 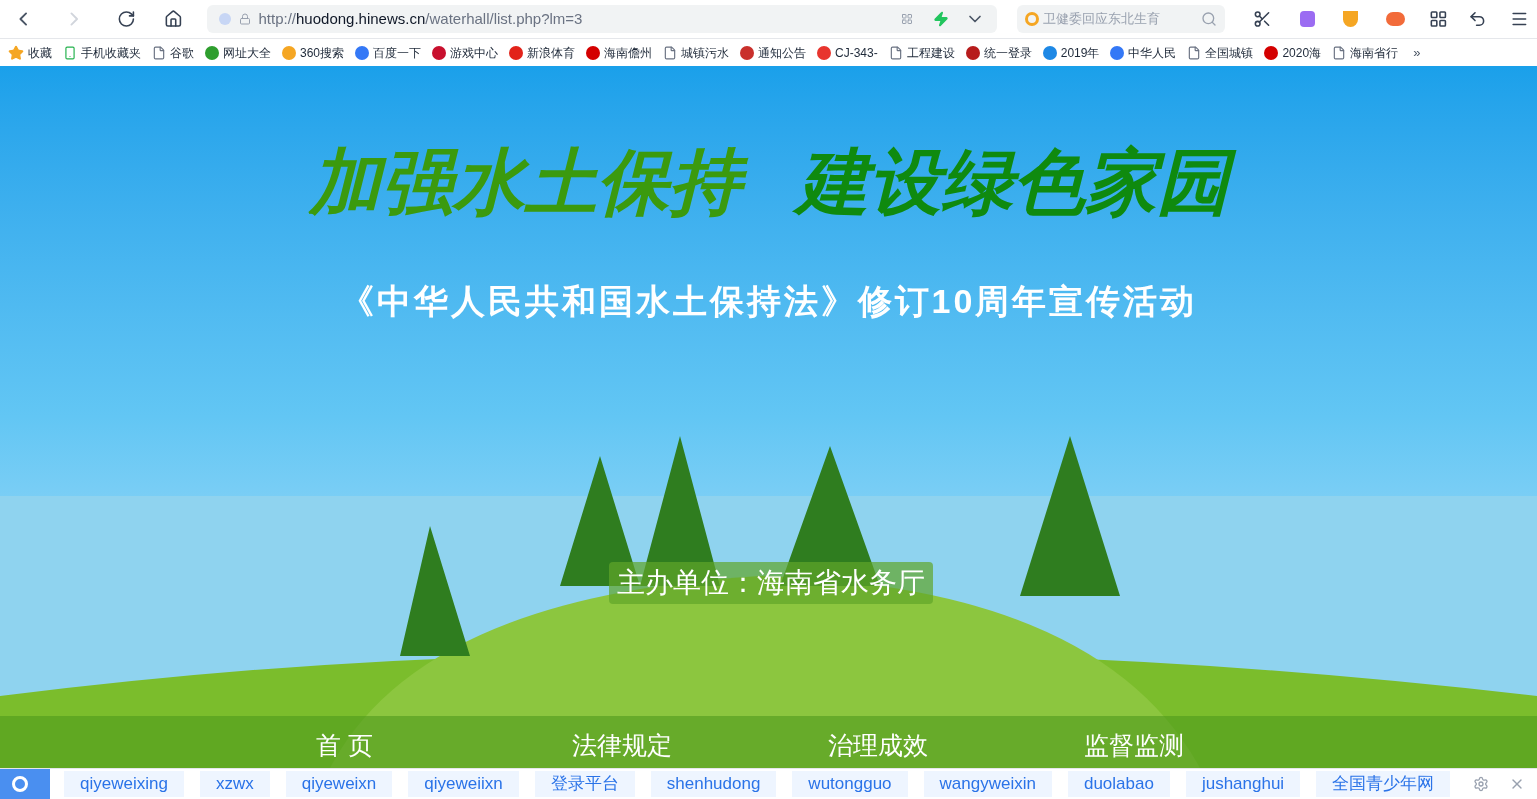 I want to click on search-icon, so click(x=1209, y=19).